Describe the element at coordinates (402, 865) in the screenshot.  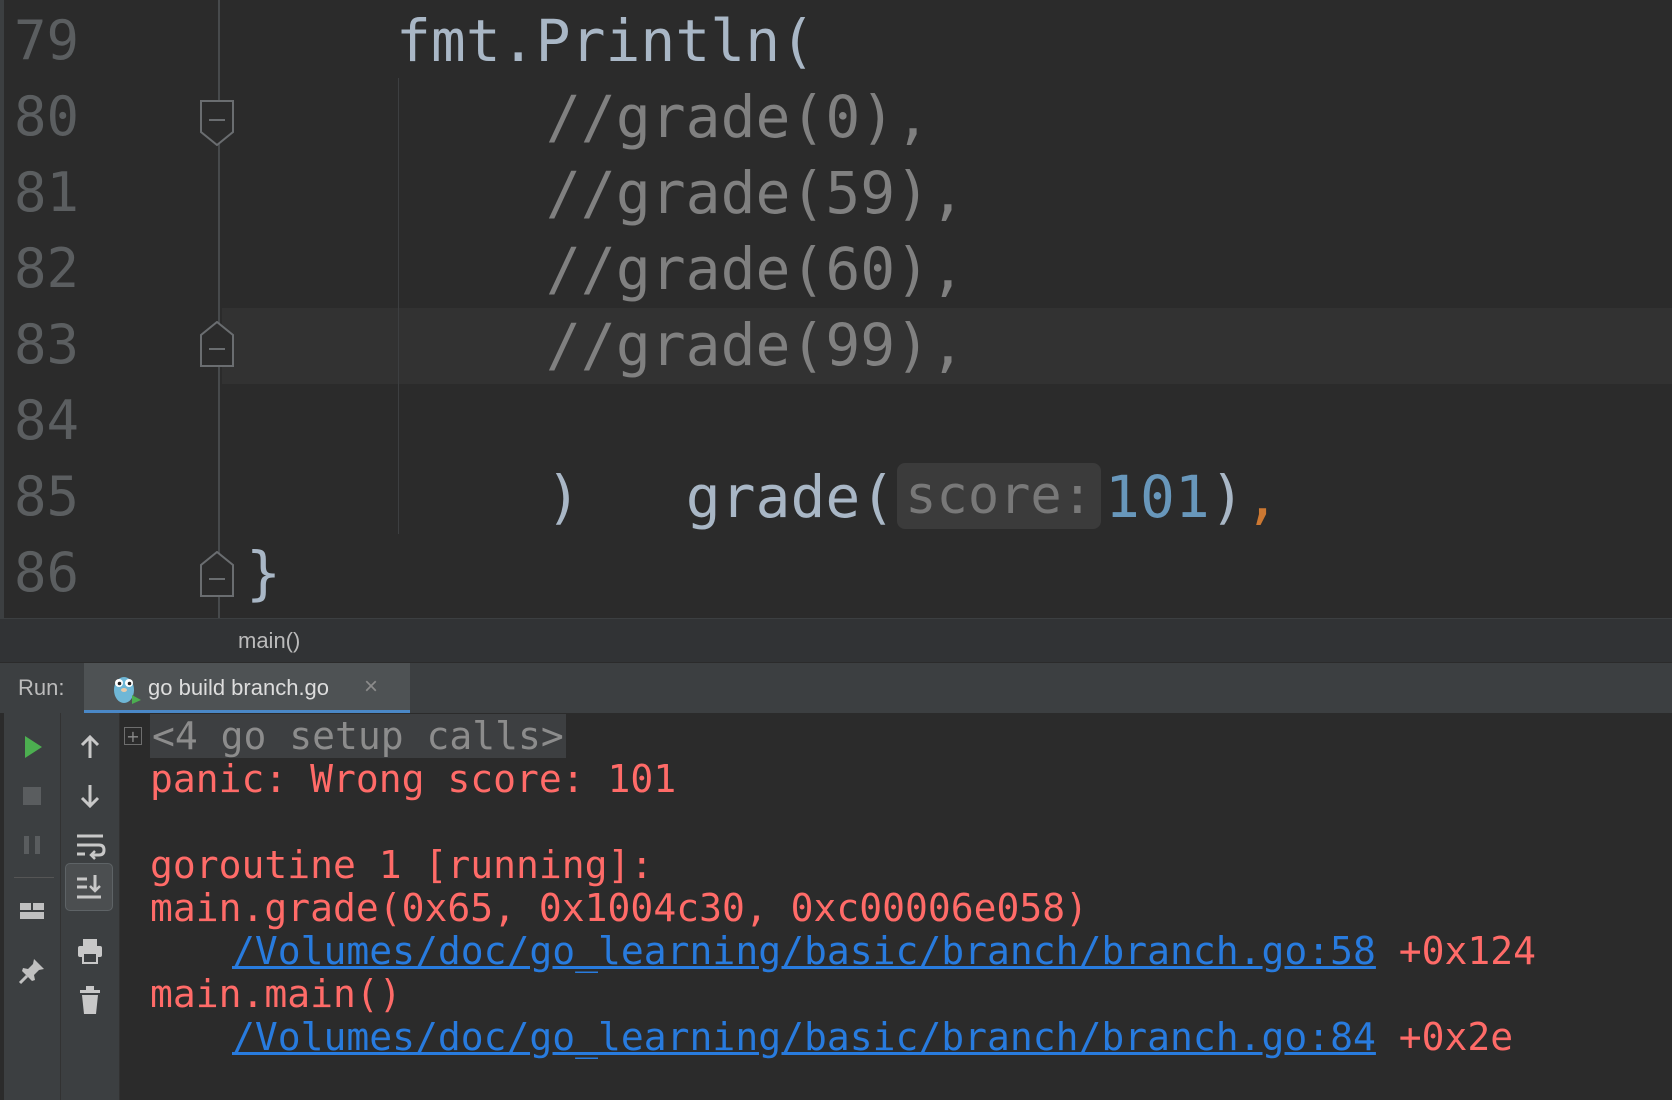
I see `console-line: goroutine 1 [running]:` at that location.